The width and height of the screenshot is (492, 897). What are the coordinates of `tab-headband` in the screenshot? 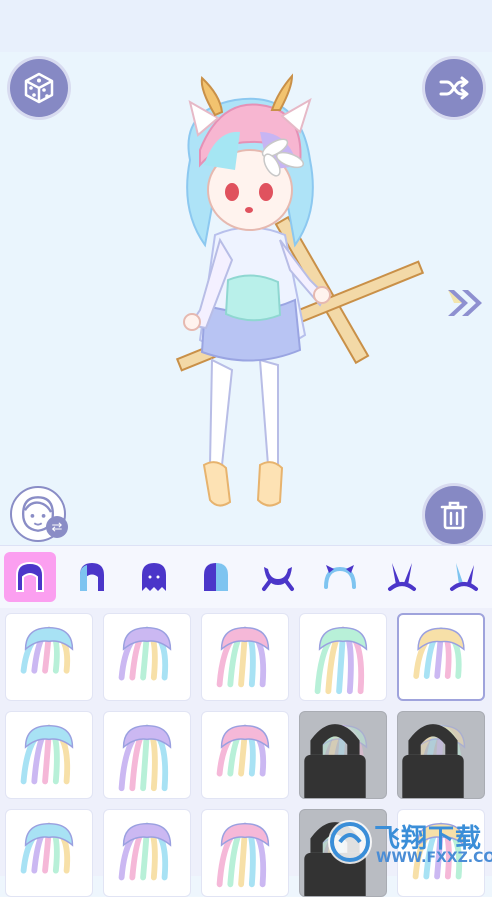 It's located at (340, 577).